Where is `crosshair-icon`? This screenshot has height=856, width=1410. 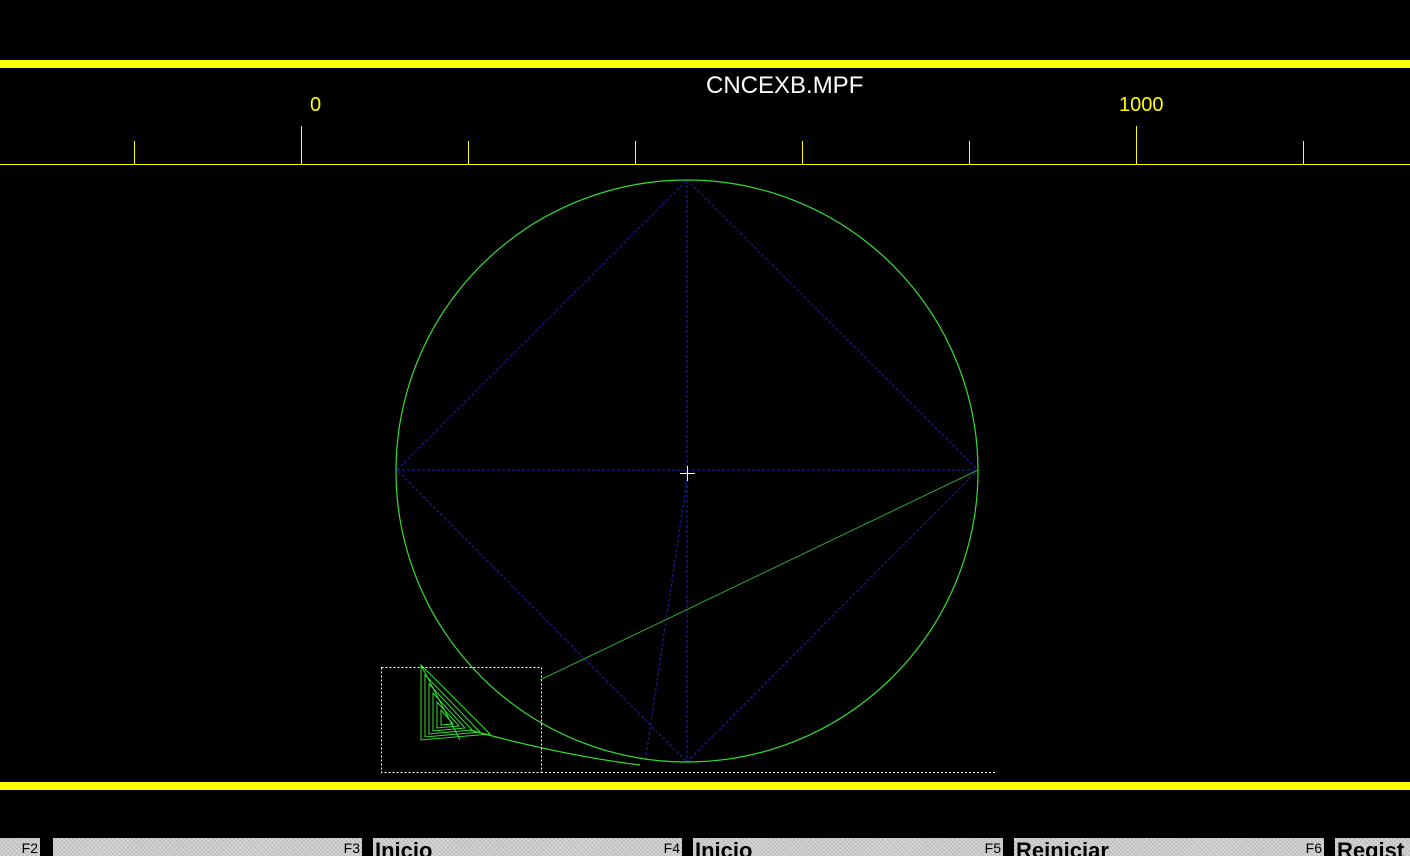 crosshair-icon is located at coordinates (687, 473).